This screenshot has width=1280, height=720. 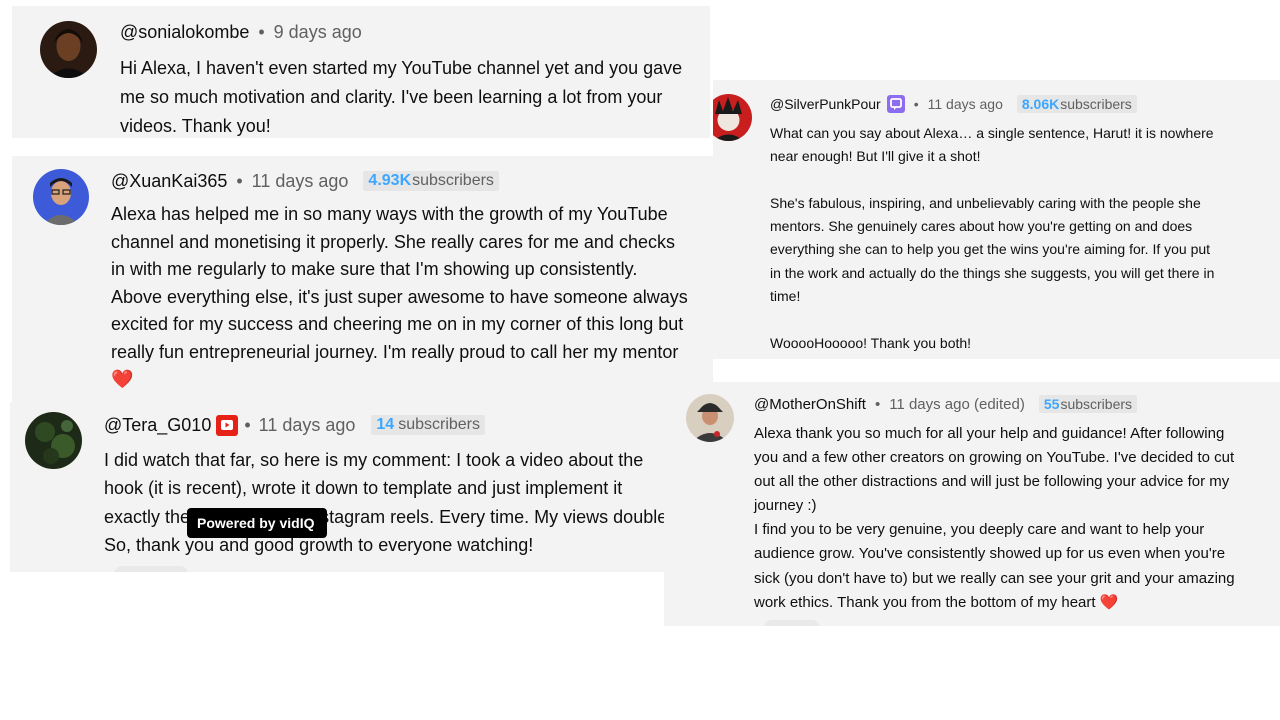 I want to click on subscriber-badge: 55 subscribers, so click(x=1088, y=404).